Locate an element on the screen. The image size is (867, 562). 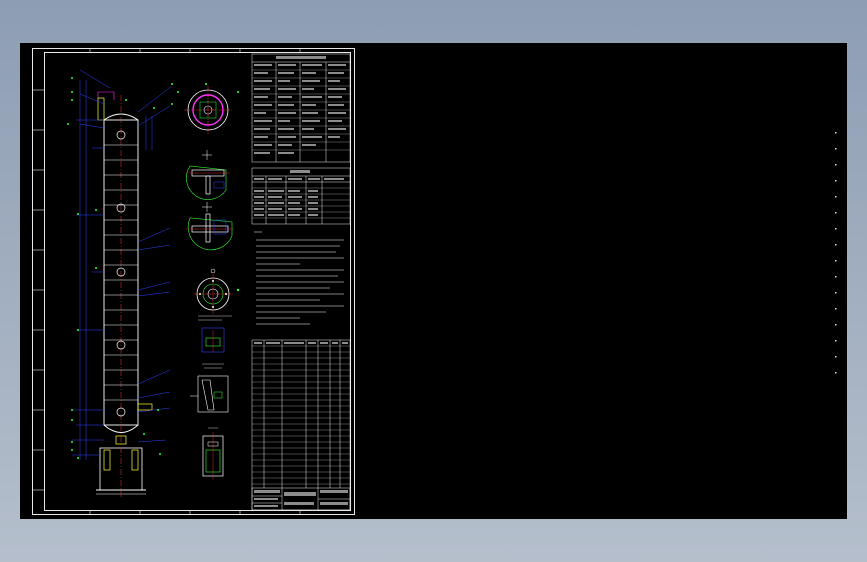
zone-markers-left is located at coordinates (38, 290).